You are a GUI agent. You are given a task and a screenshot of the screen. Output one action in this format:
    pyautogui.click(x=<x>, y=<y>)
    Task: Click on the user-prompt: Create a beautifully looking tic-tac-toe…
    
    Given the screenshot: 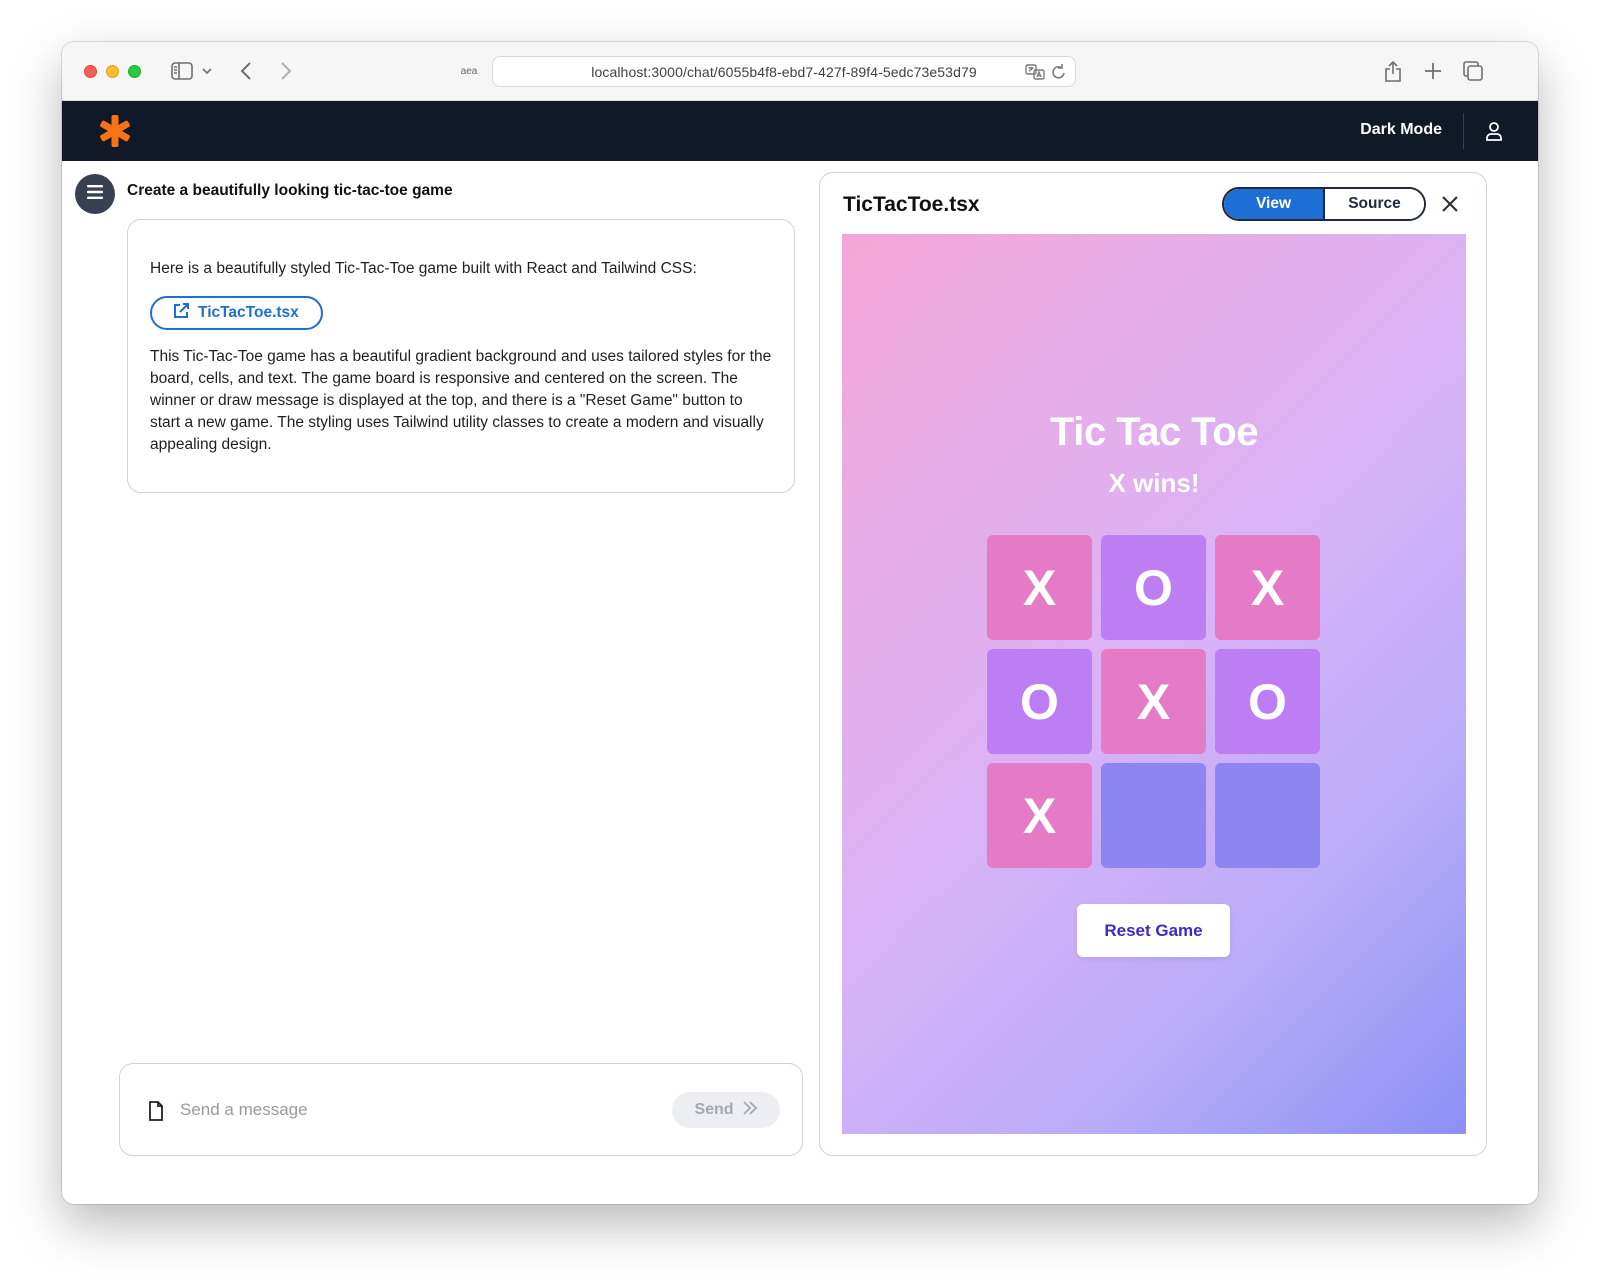 What is the action you would take?
    pyautogui.click(x=290, y=190)
    